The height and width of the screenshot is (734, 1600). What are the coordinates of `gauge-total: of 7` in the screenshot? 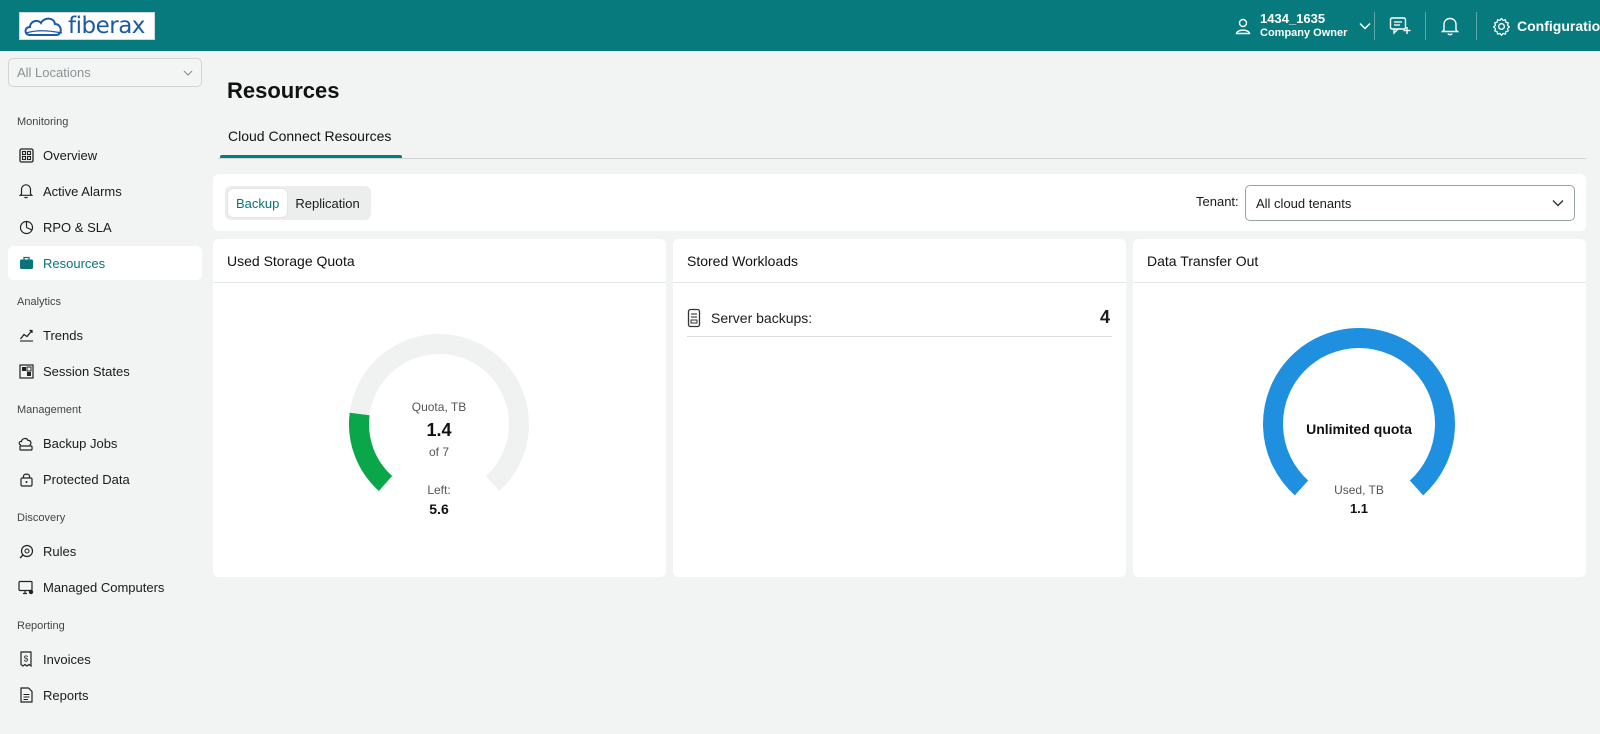 It's located at (439, 452).